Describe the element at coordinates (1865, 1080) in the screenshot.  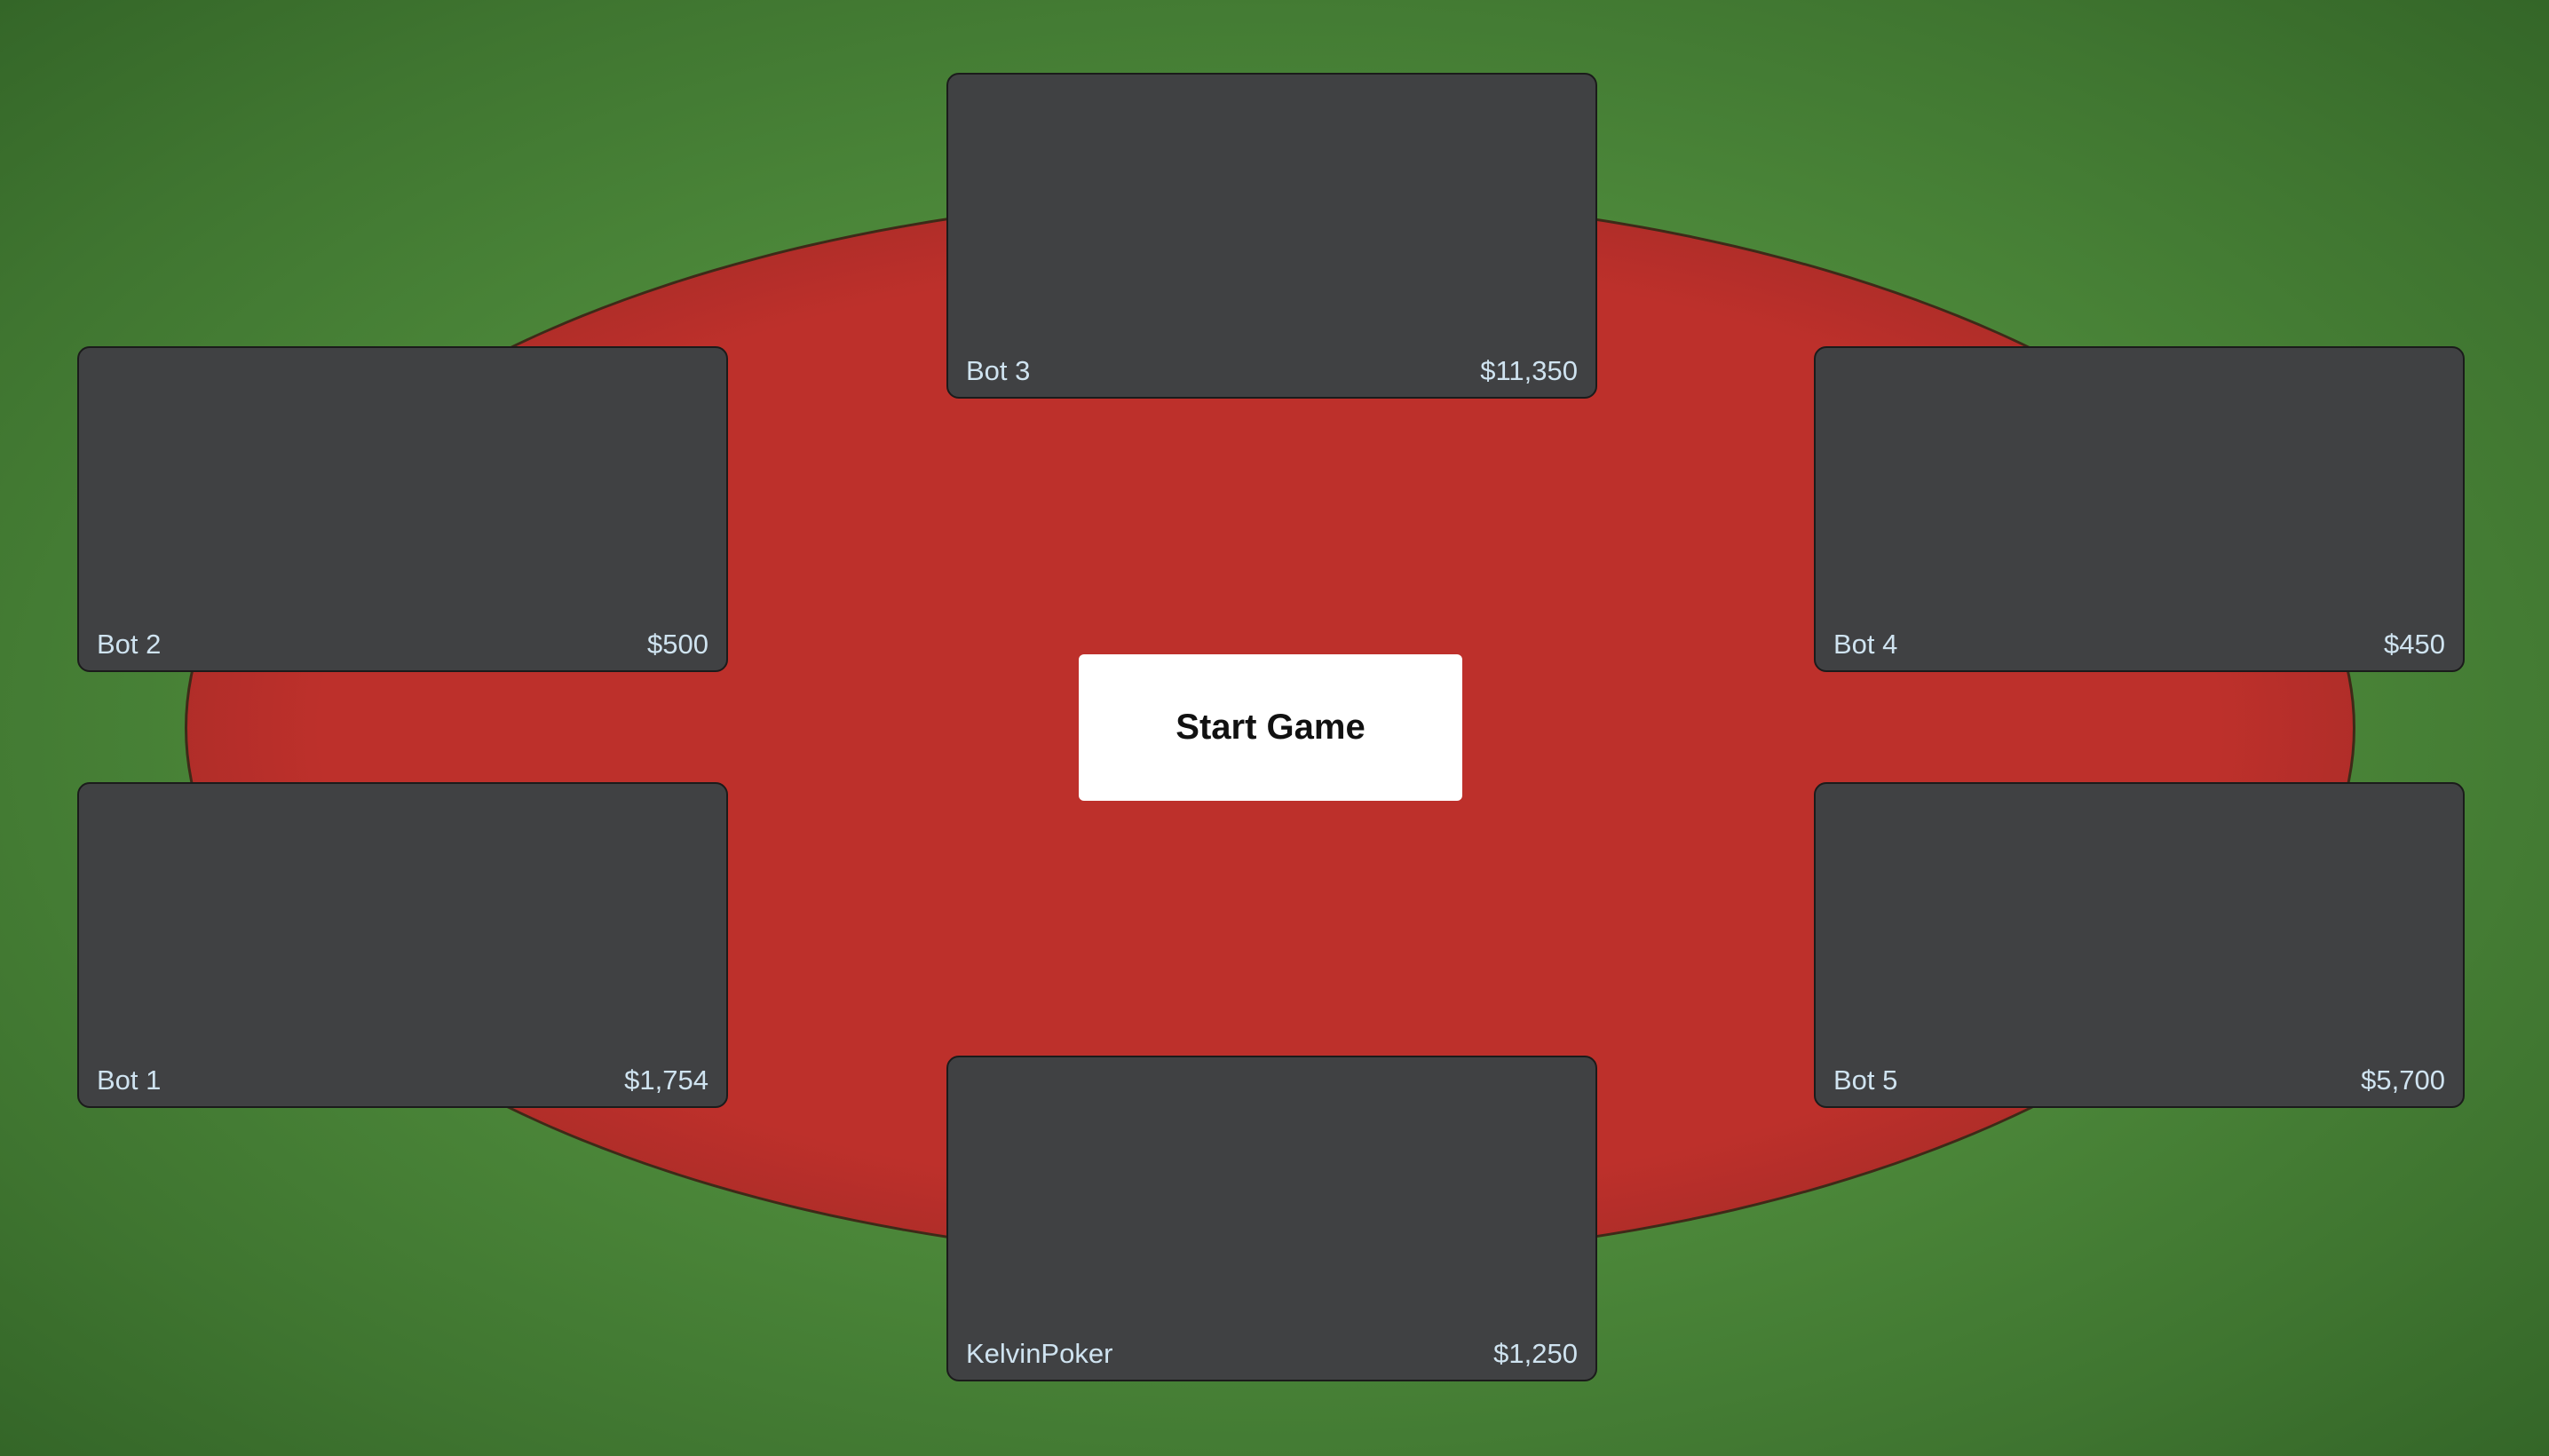
I see `player-name: Bot 5` at that location.